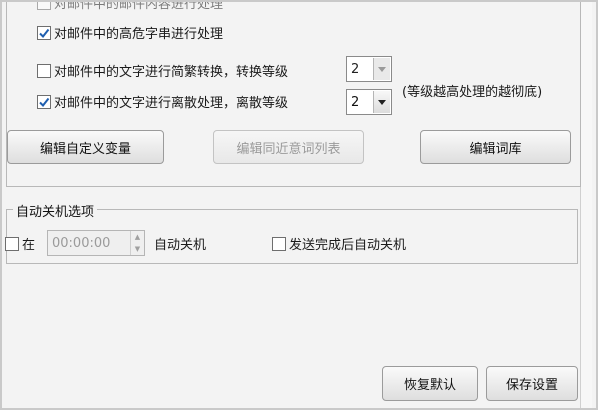  Describe the element at coordinates (495, 147) in the screenshot. I see `edit-dictionary-button: 编辑词库` at that location.